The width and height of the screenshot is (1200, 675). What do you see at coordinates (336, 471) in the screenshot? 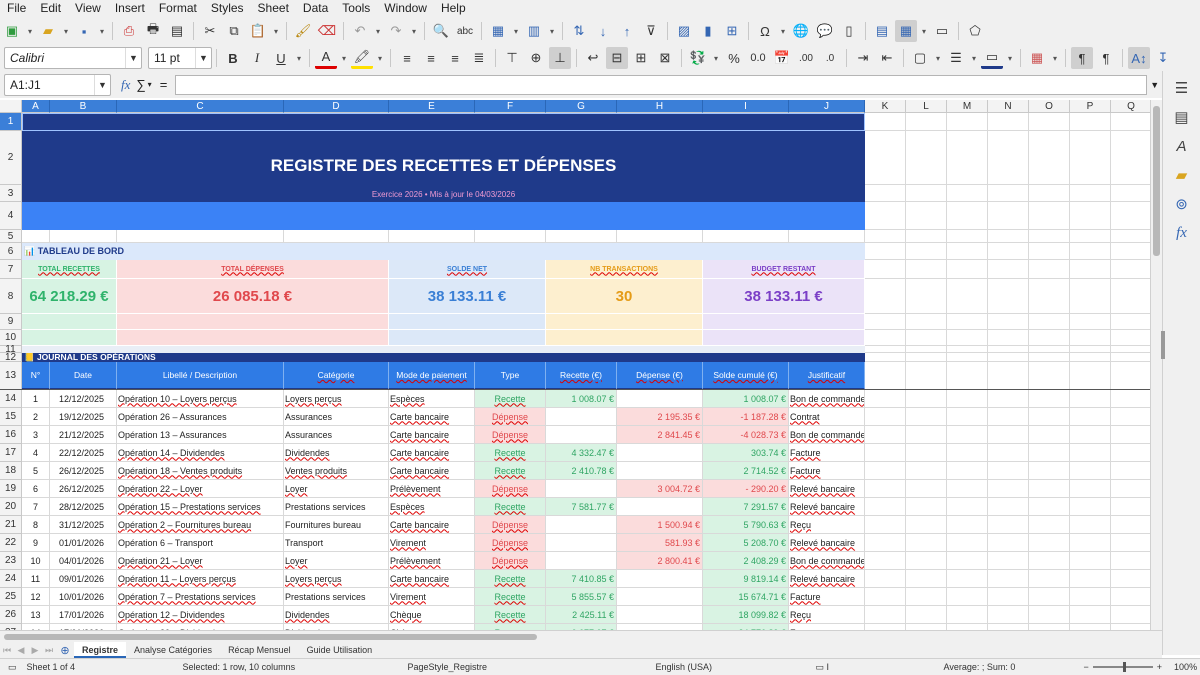
I see `table-cell: Ventes produits` at bounding box center [336, 471].